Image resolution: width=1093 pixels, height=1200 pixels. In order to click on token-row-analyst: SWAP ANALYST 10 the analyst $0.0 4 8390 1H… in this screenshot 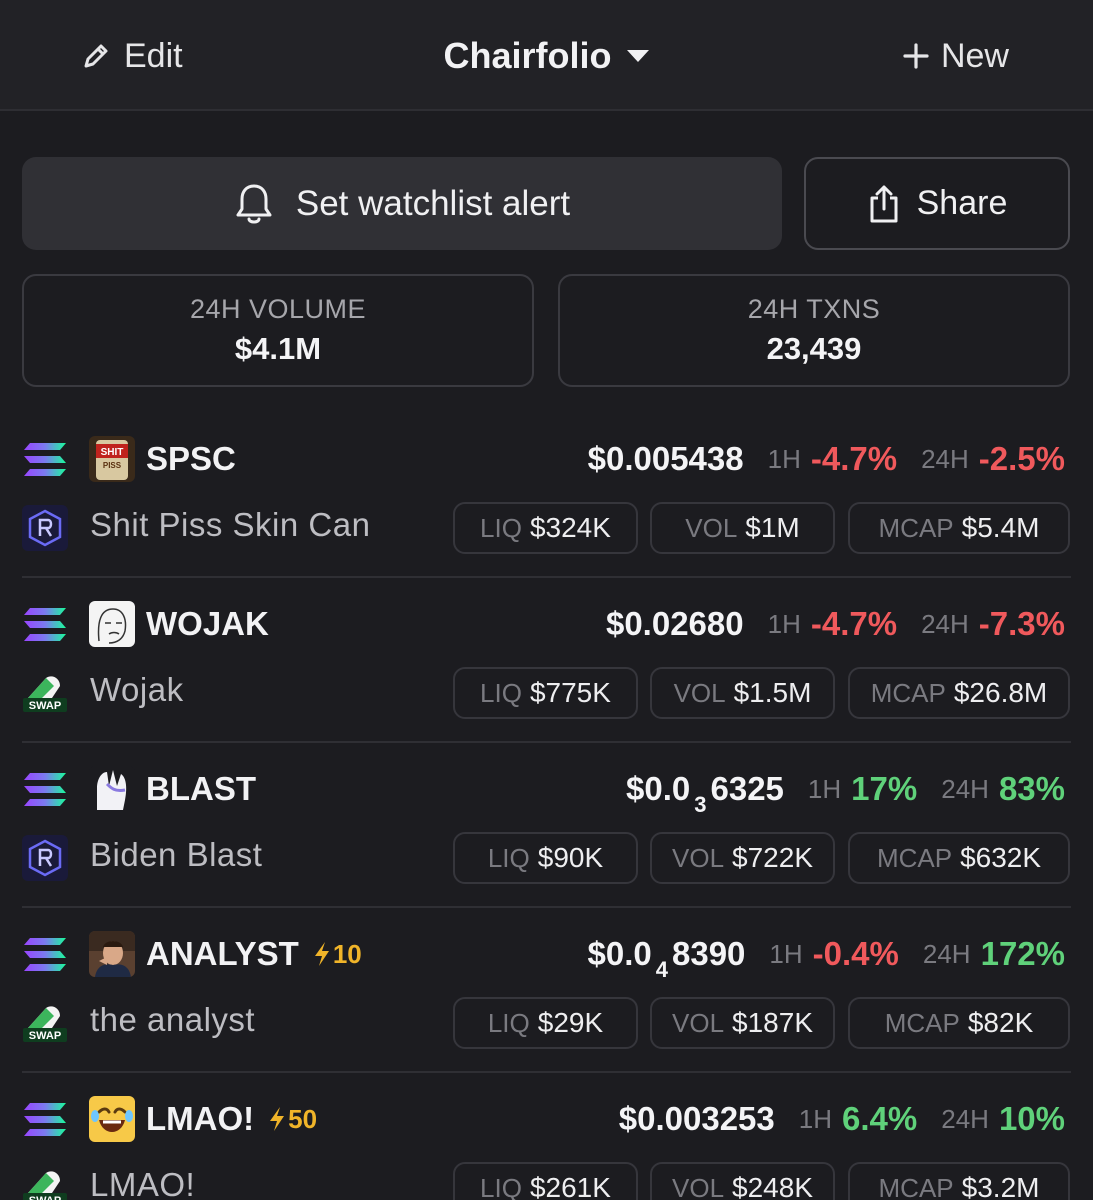, I will do `click(546, 990)`.